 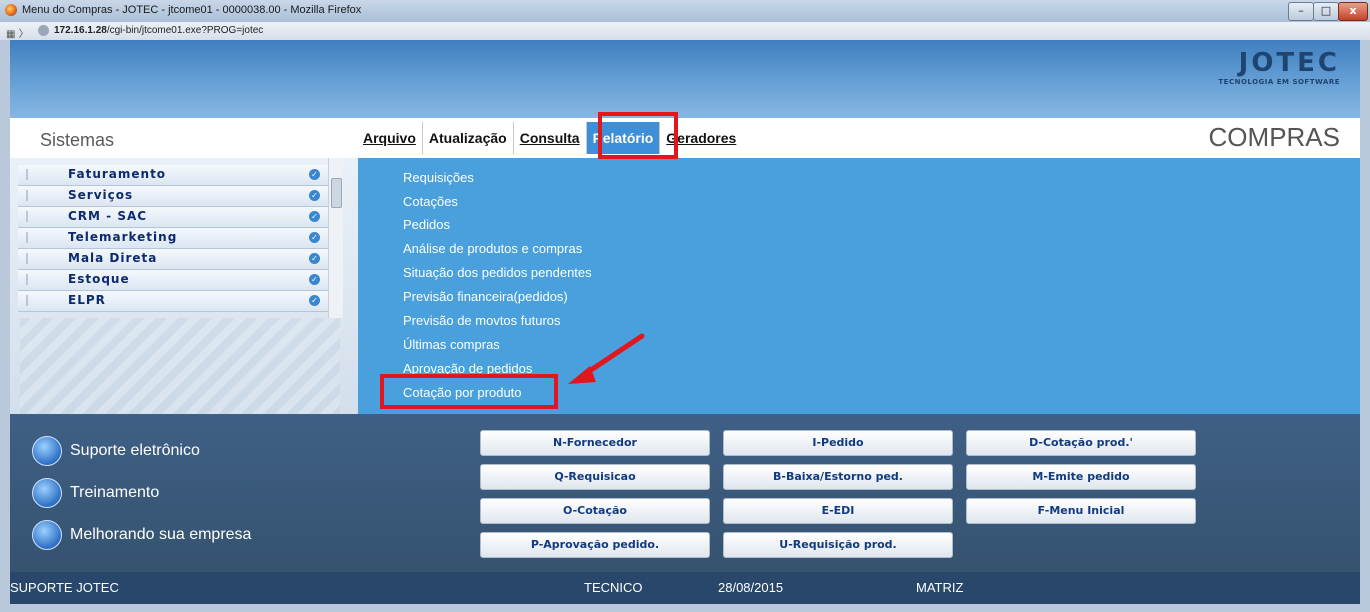 What do you see at coordinates (838, 477) in the screenshot?
I see `shortcut-b-baixa: B-Baixa/Estorno ped.` at bounding box center [838, 477].